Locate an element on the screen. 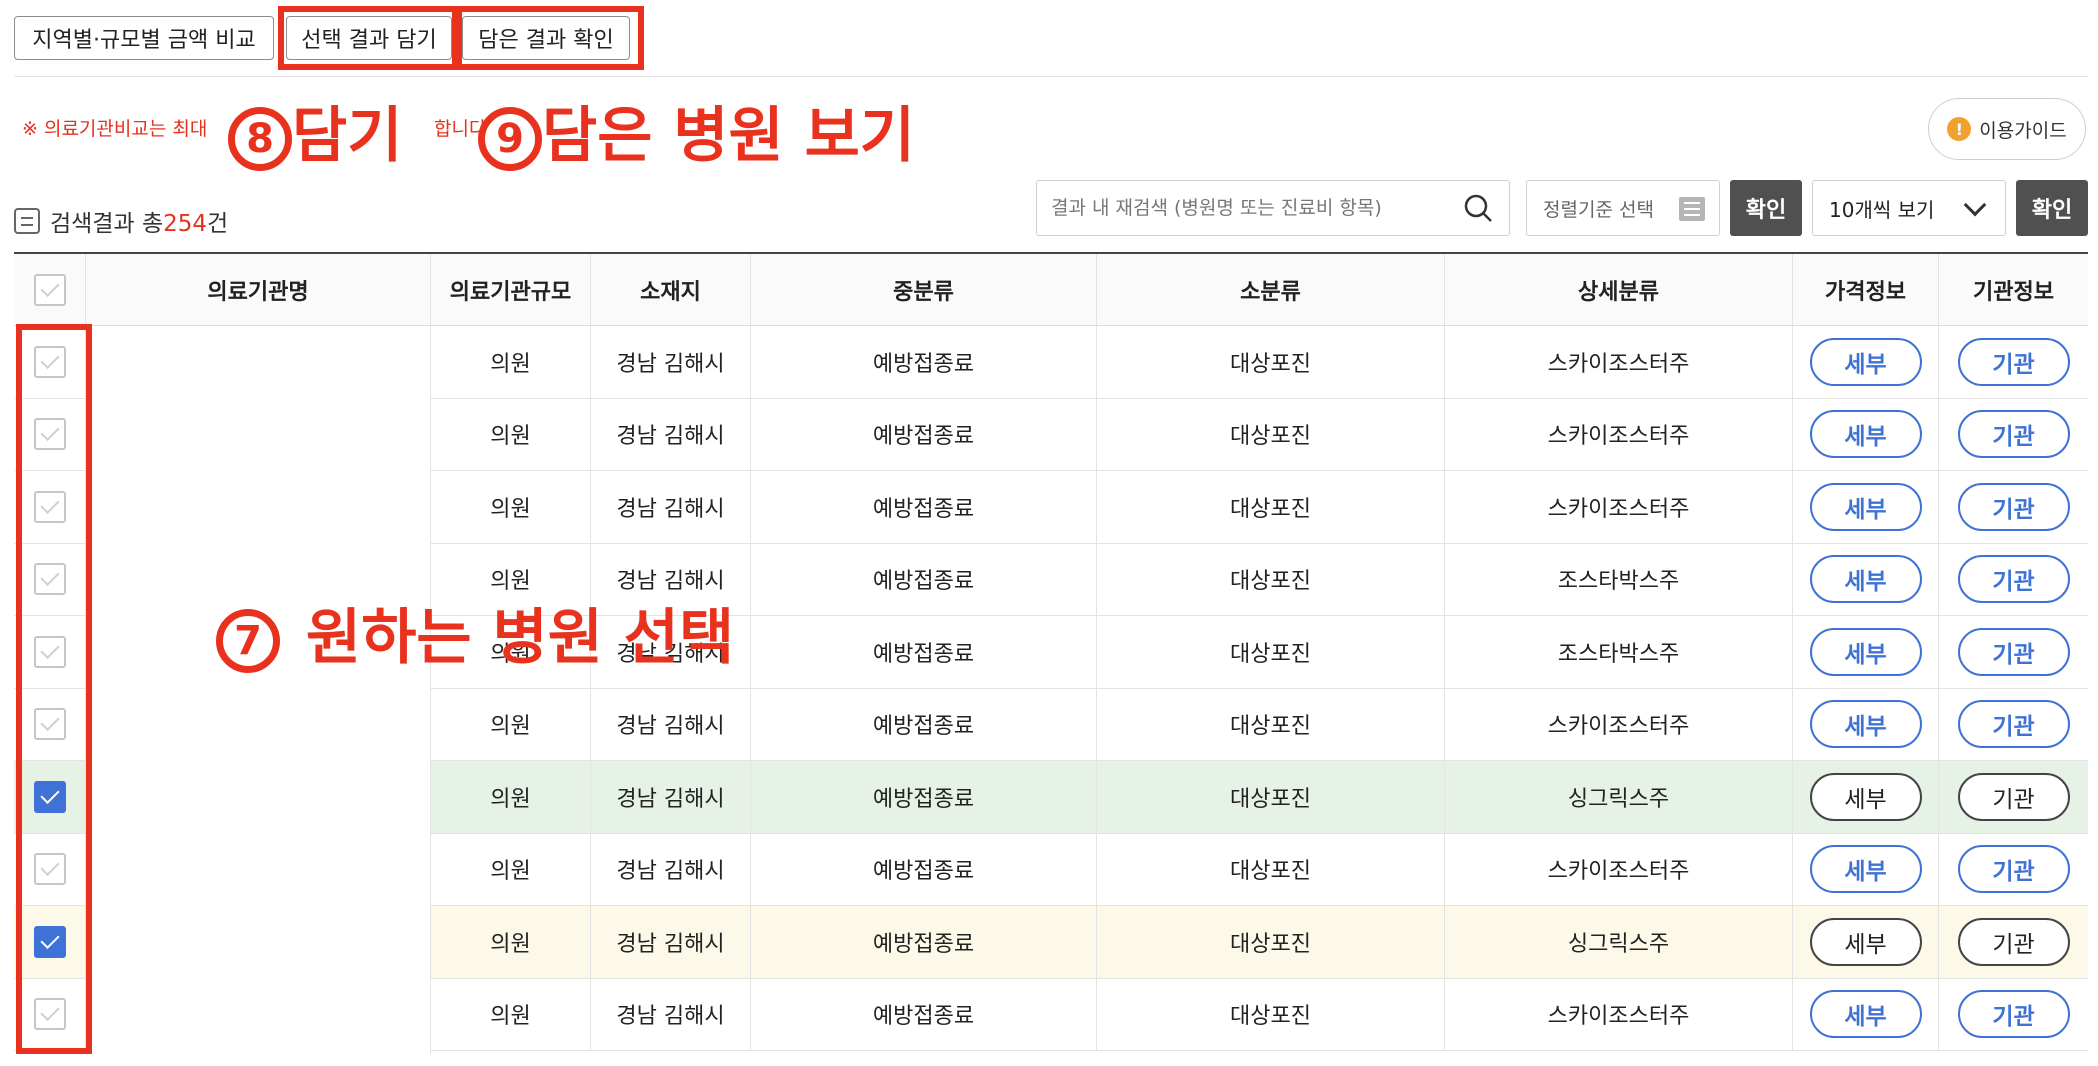 This screenshot has height=1066, width=2098. search-icon is located at coordinates (1478, 208).